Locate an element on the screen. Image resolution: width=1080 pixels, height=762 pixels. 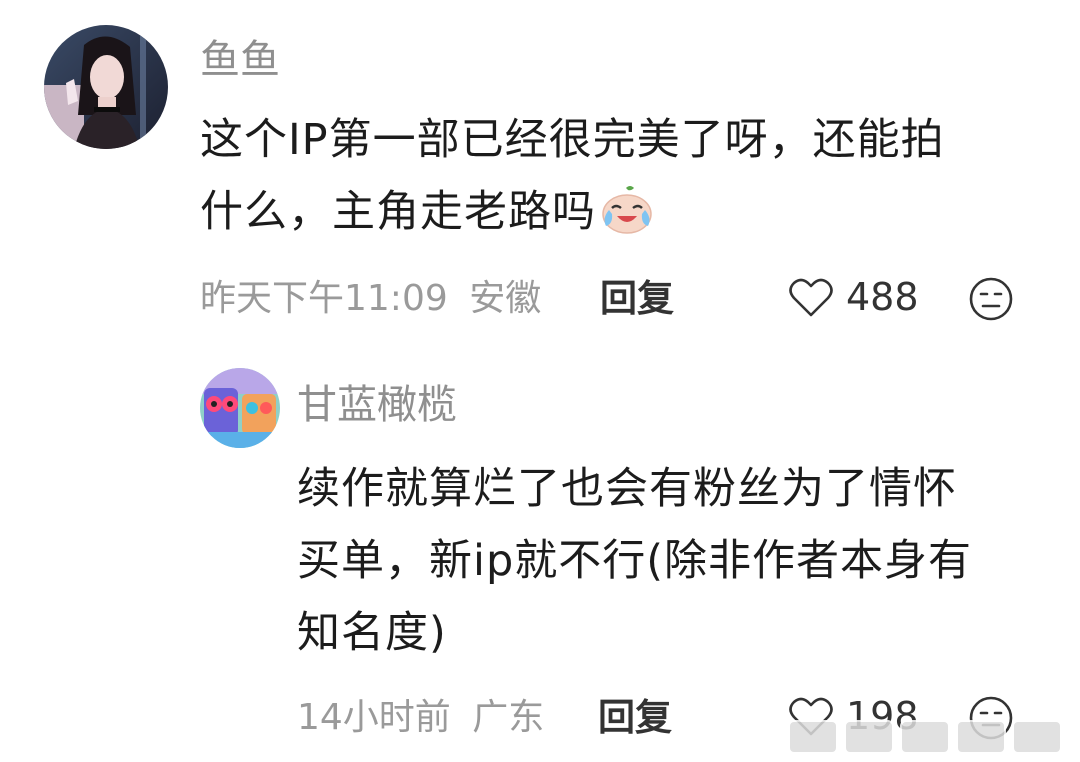
heart-icon is located at coordinates (811, 297).